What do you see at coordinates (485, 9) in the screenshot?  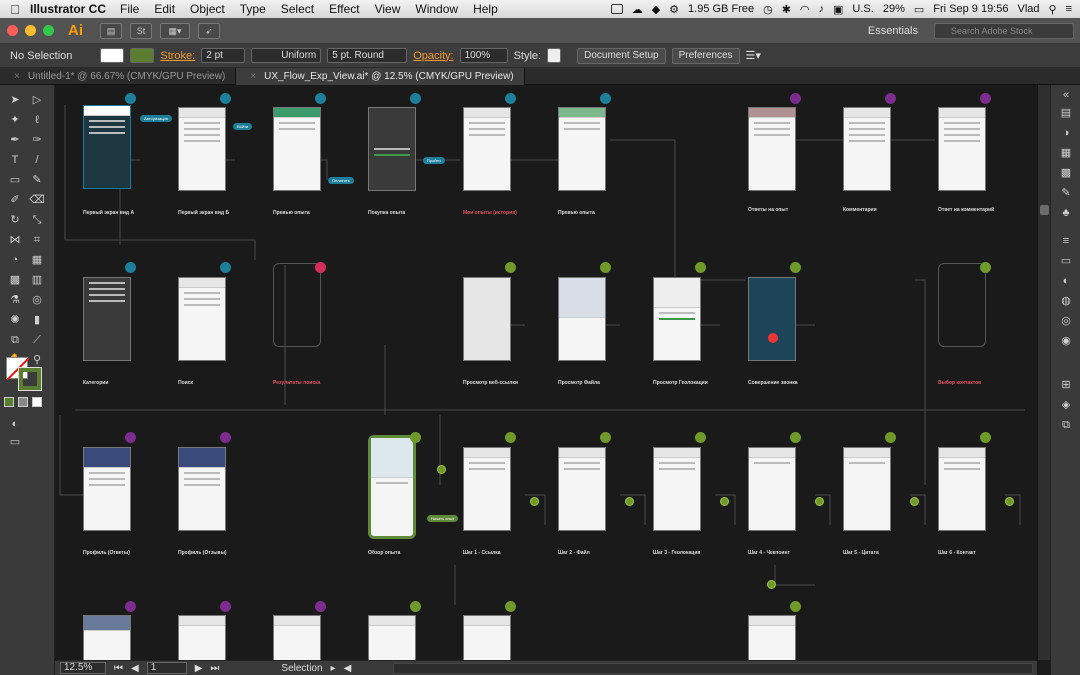 I see `menu-help: Help` at bounding box center [485, 9].